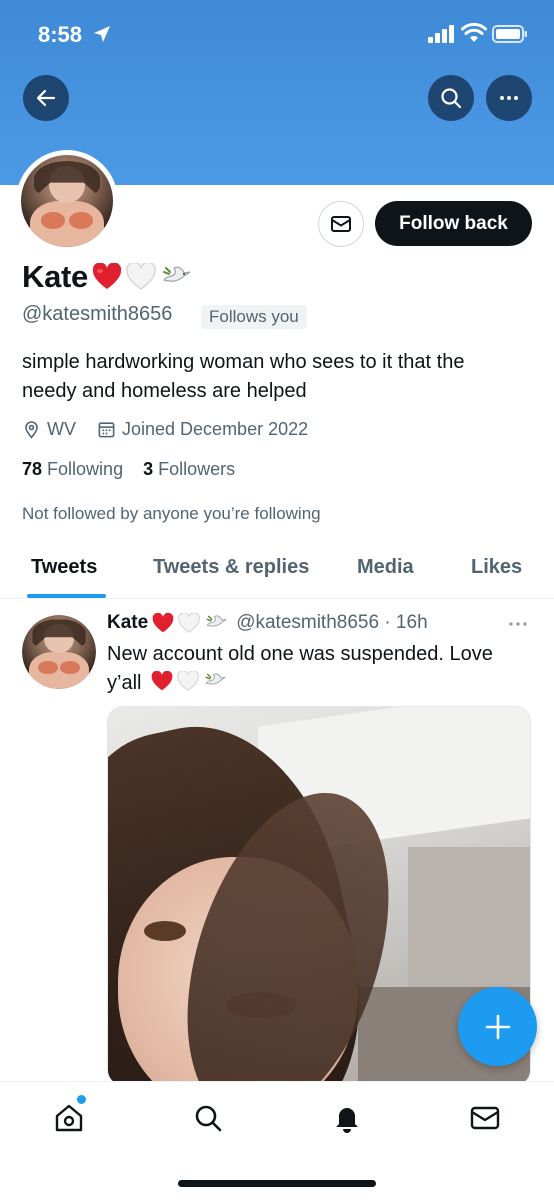  Describe the element at coordinates (64, 567) in the screenshot. I see `tab-tweets: Tweets` at that location.